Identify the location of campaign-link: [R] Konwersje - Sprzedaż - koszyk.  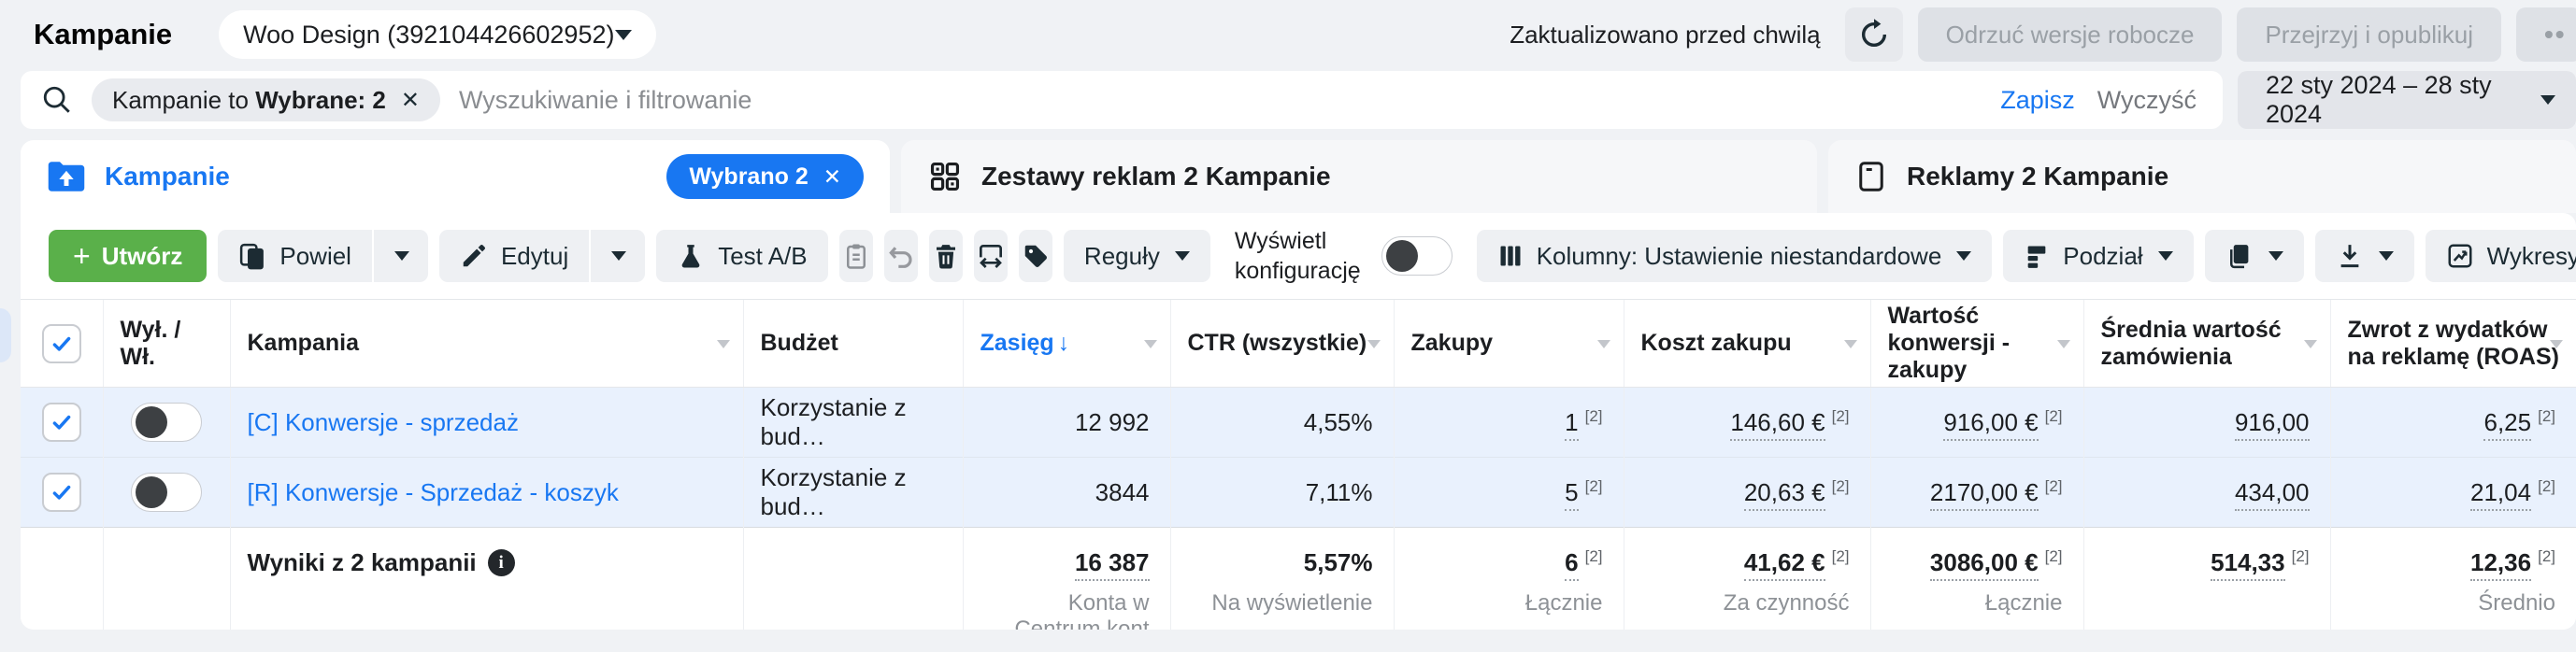
(433, 492).